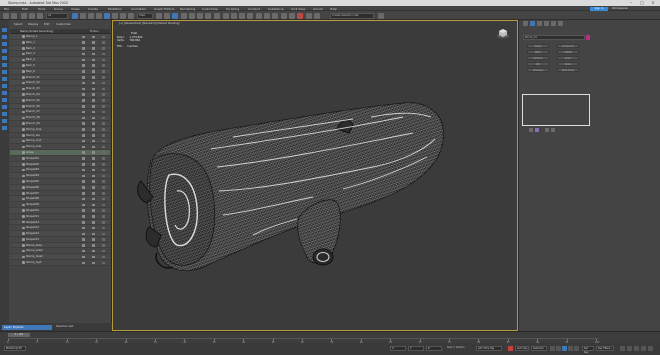  What do you see at coordinates (91, 15) in the screenshot?
I see `rectangular-selection-icon` at bounding box center [91, 15].